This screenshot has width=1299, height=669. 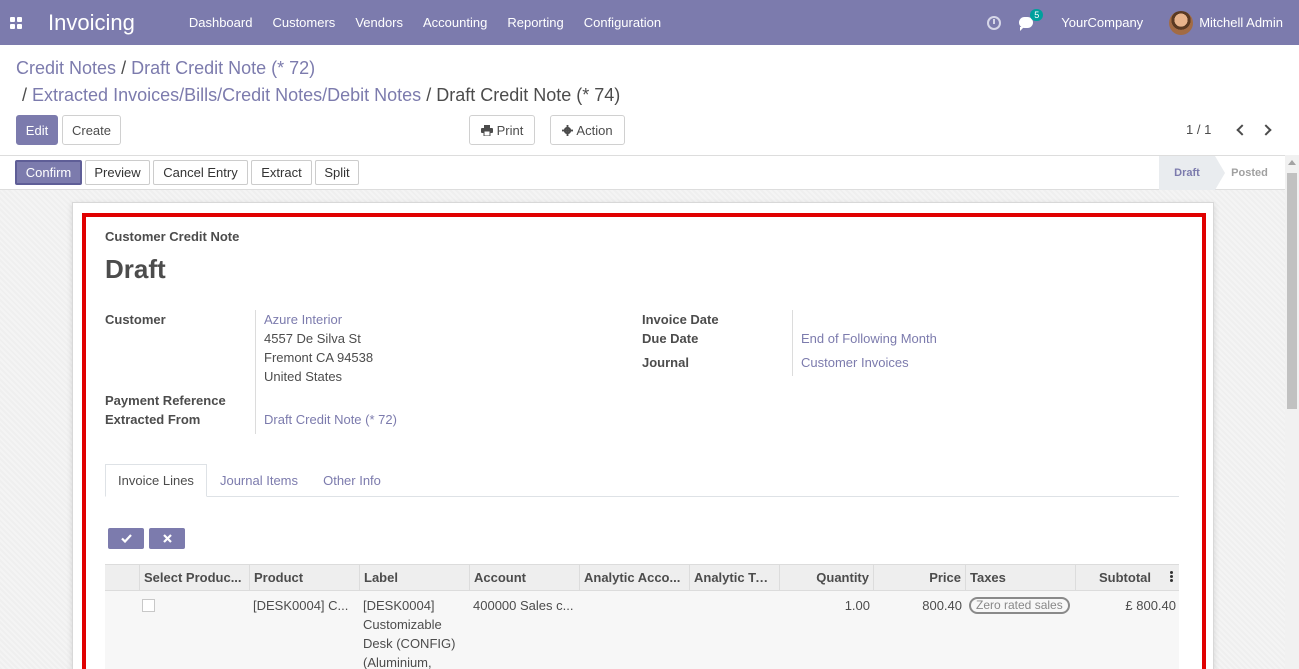 What do you see at coordinates (1249, 173) in the screenshot?
I see `stage-posted: Posted` at bounding box center [1249, 173].